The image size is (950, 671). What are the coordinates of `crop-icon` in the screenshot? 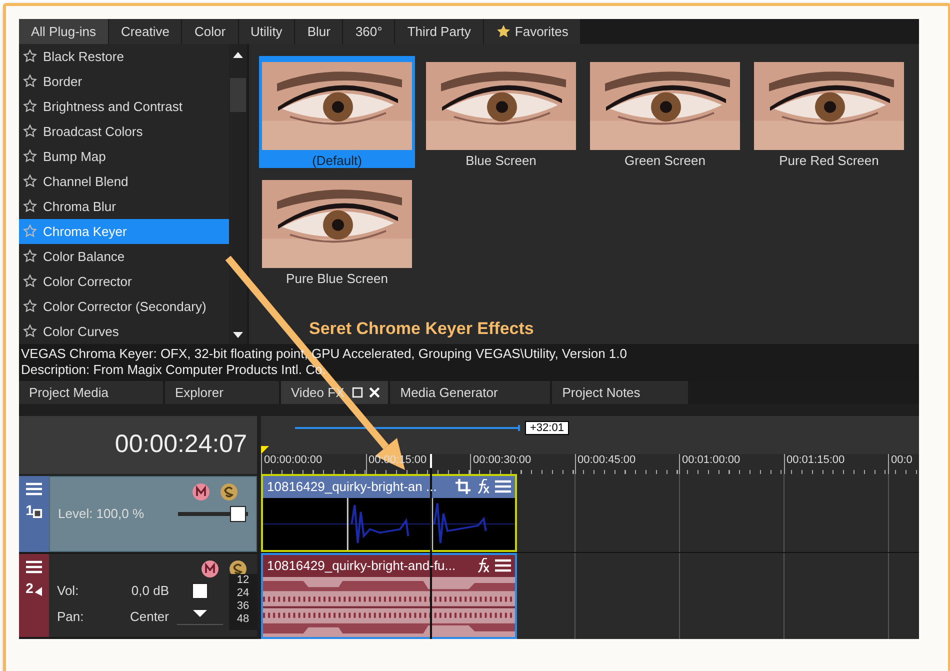 It's located at (463, 486).